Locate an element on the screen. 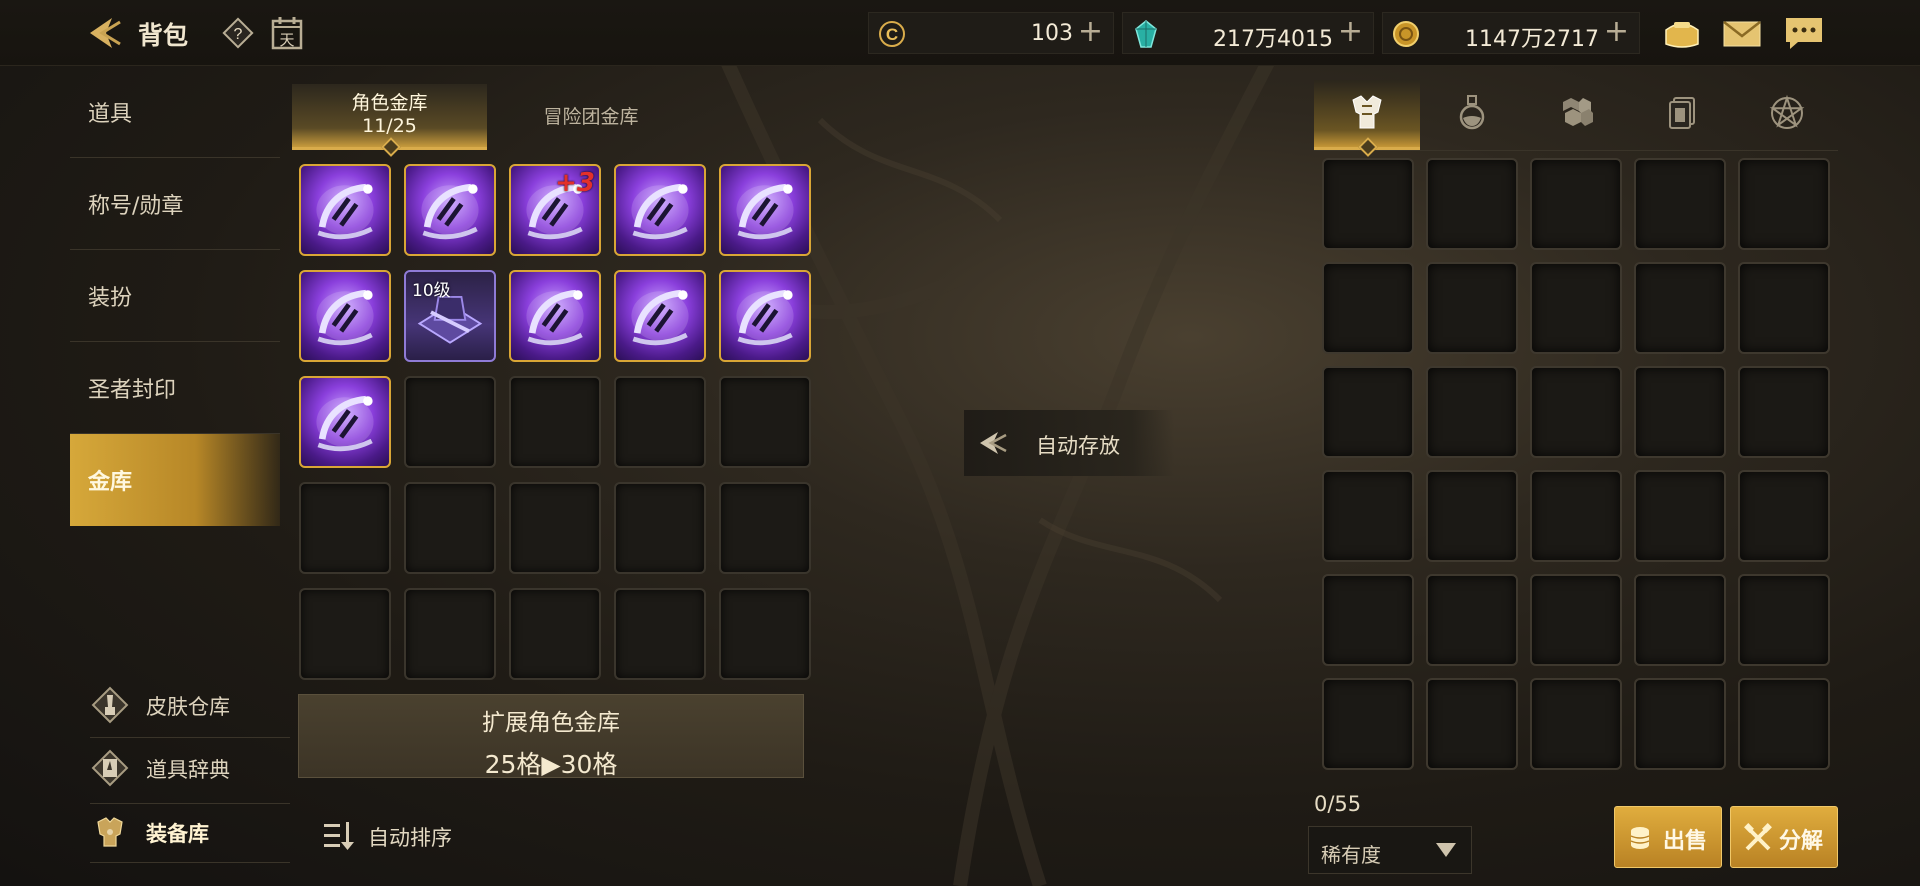  mail-icon is located at coordinates (1742, 34).